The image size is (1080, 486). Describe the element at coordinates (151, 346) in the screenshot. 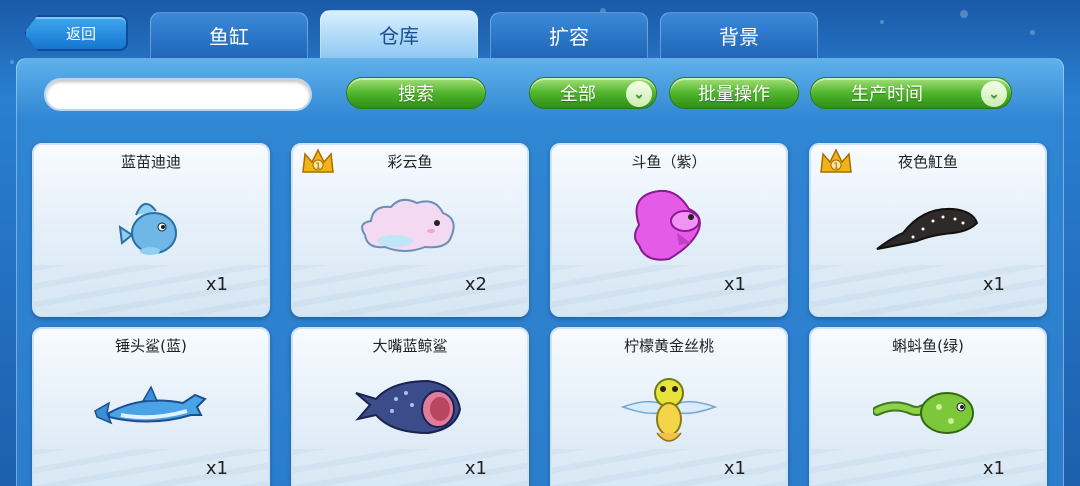

I see `item-name: 锤头鲨(蓝)` at that location.